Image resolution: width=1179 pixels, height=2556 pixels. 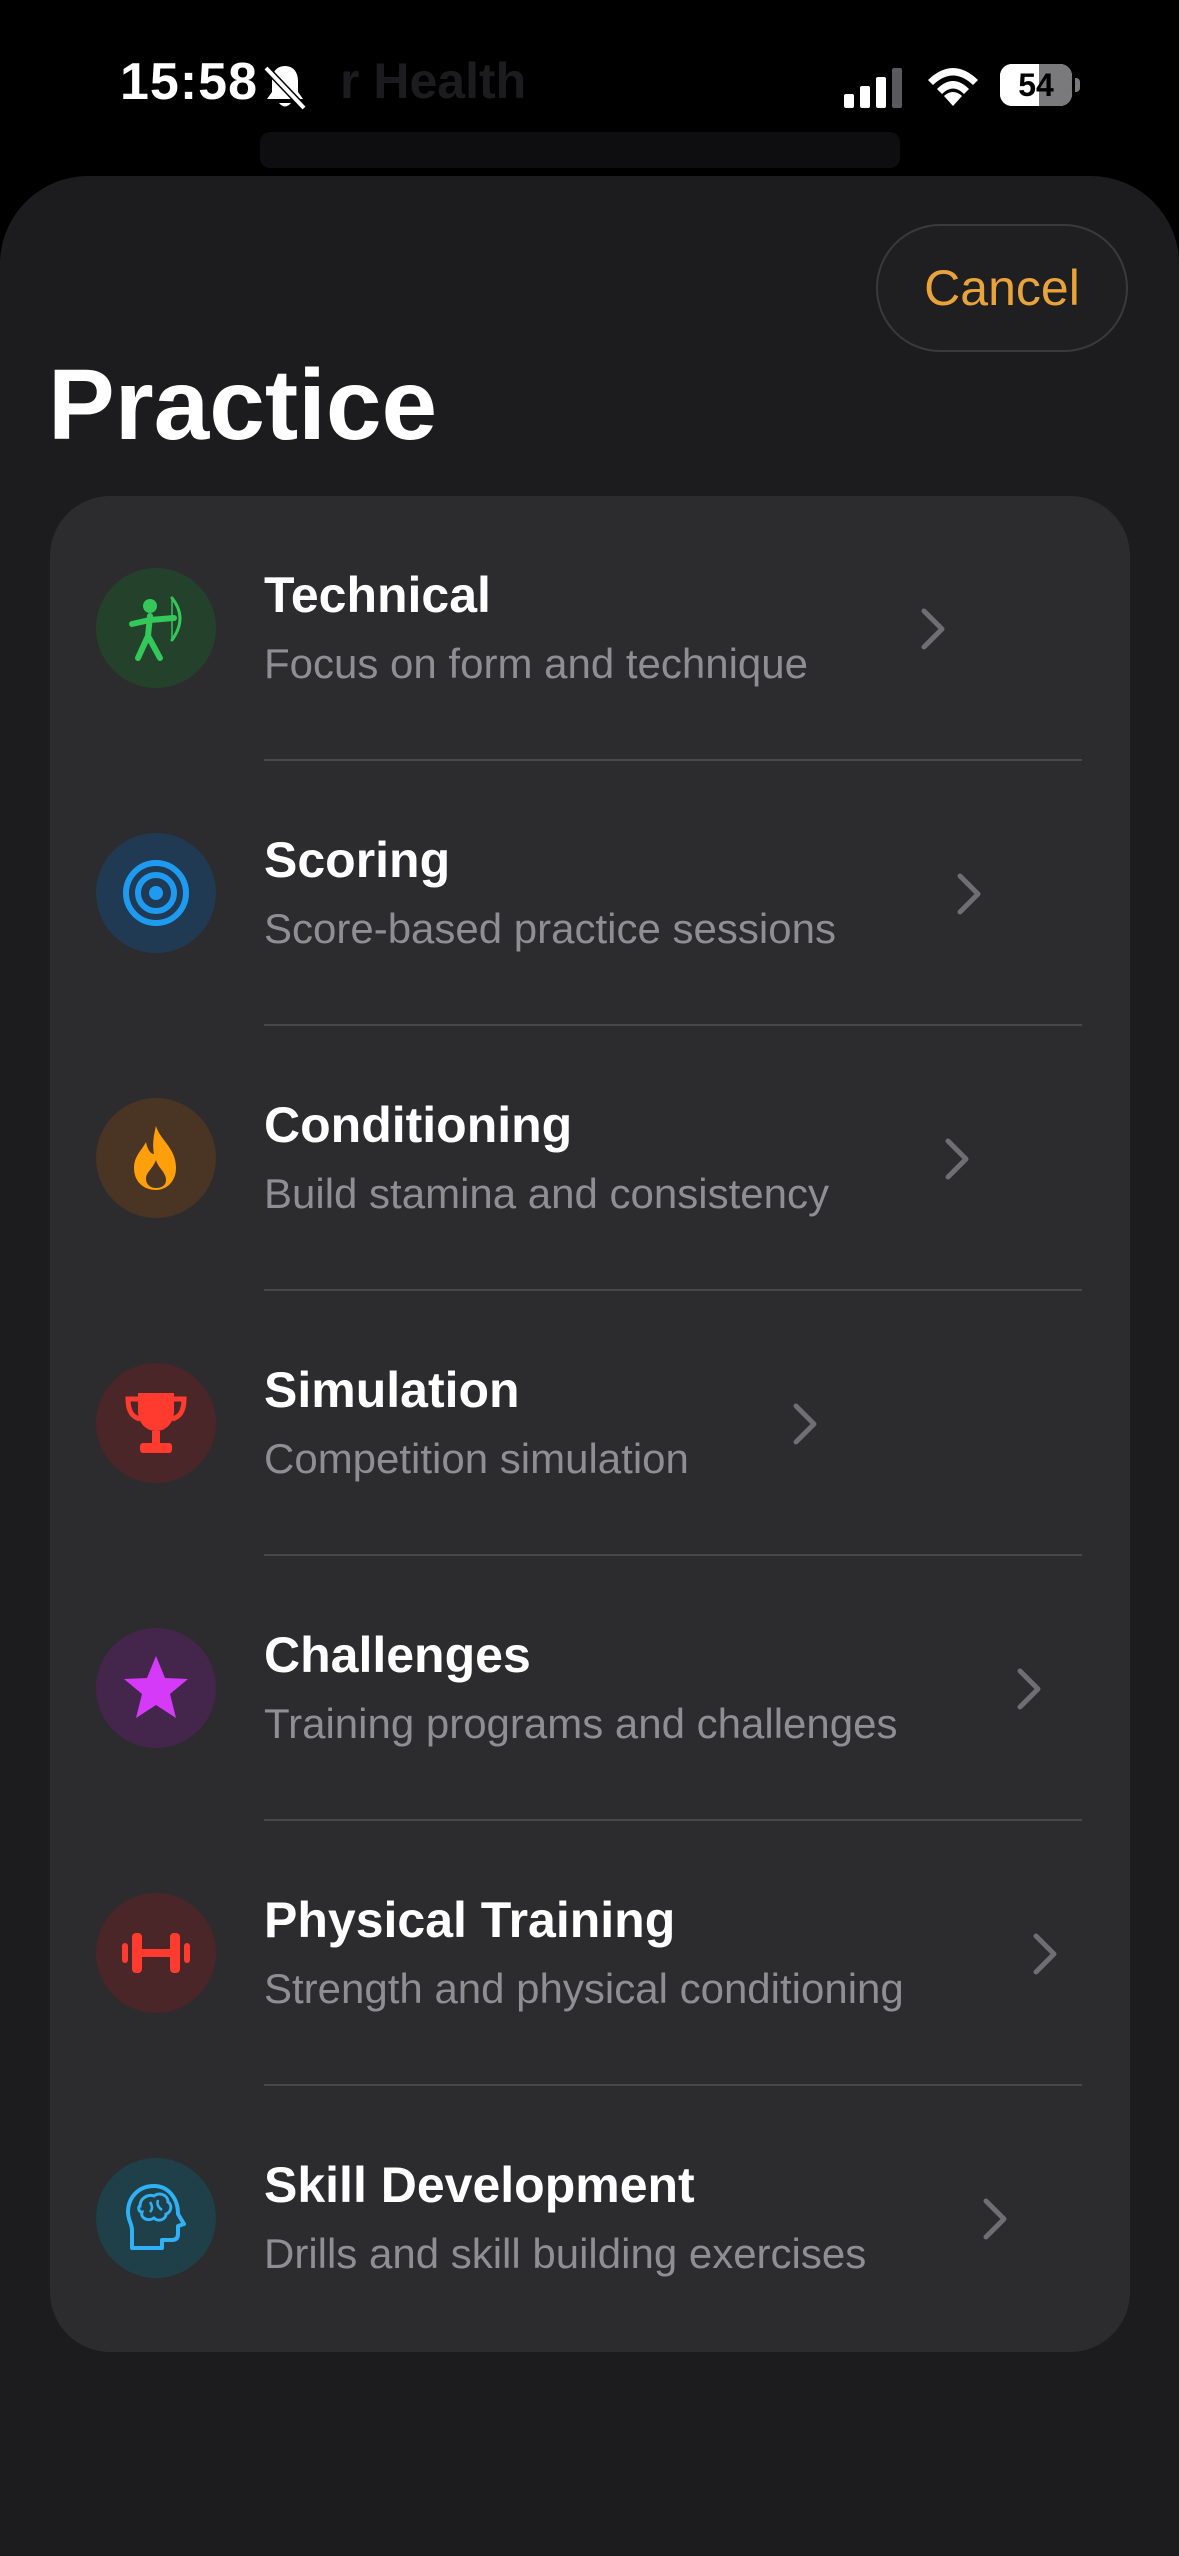 I want to click on page-title: Practice, so click(x=243, y=405).